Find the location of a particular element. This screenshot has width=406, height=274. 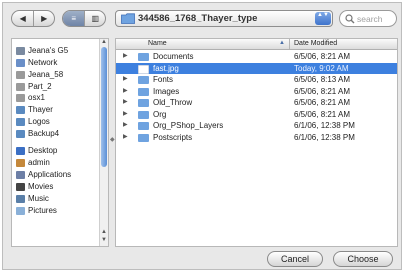

sidebar-item-applications: Applications is located at coordinates (43, 174).